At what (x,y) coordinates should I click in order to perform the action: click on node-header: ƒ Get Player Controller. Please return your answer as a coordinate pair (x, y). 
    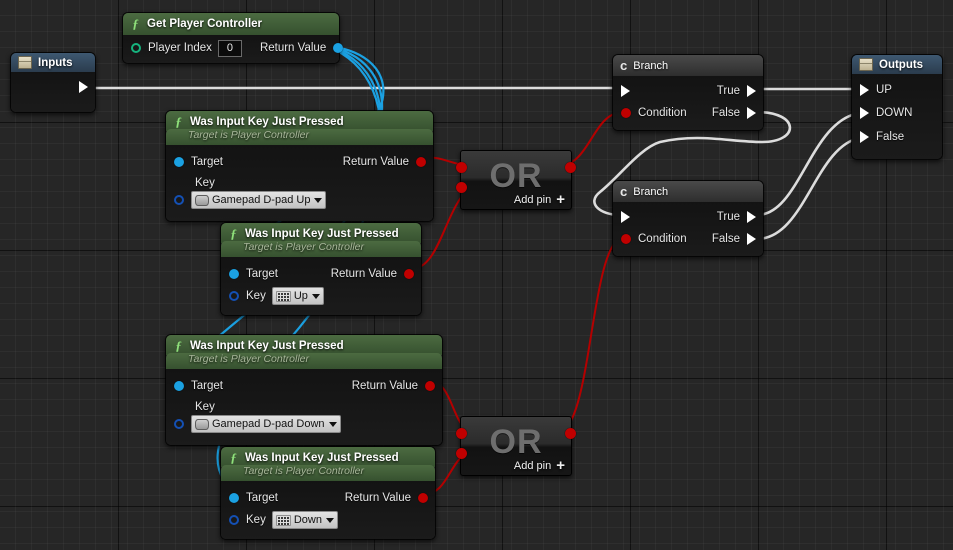
    Looking at the image, I should click on (231, 24).